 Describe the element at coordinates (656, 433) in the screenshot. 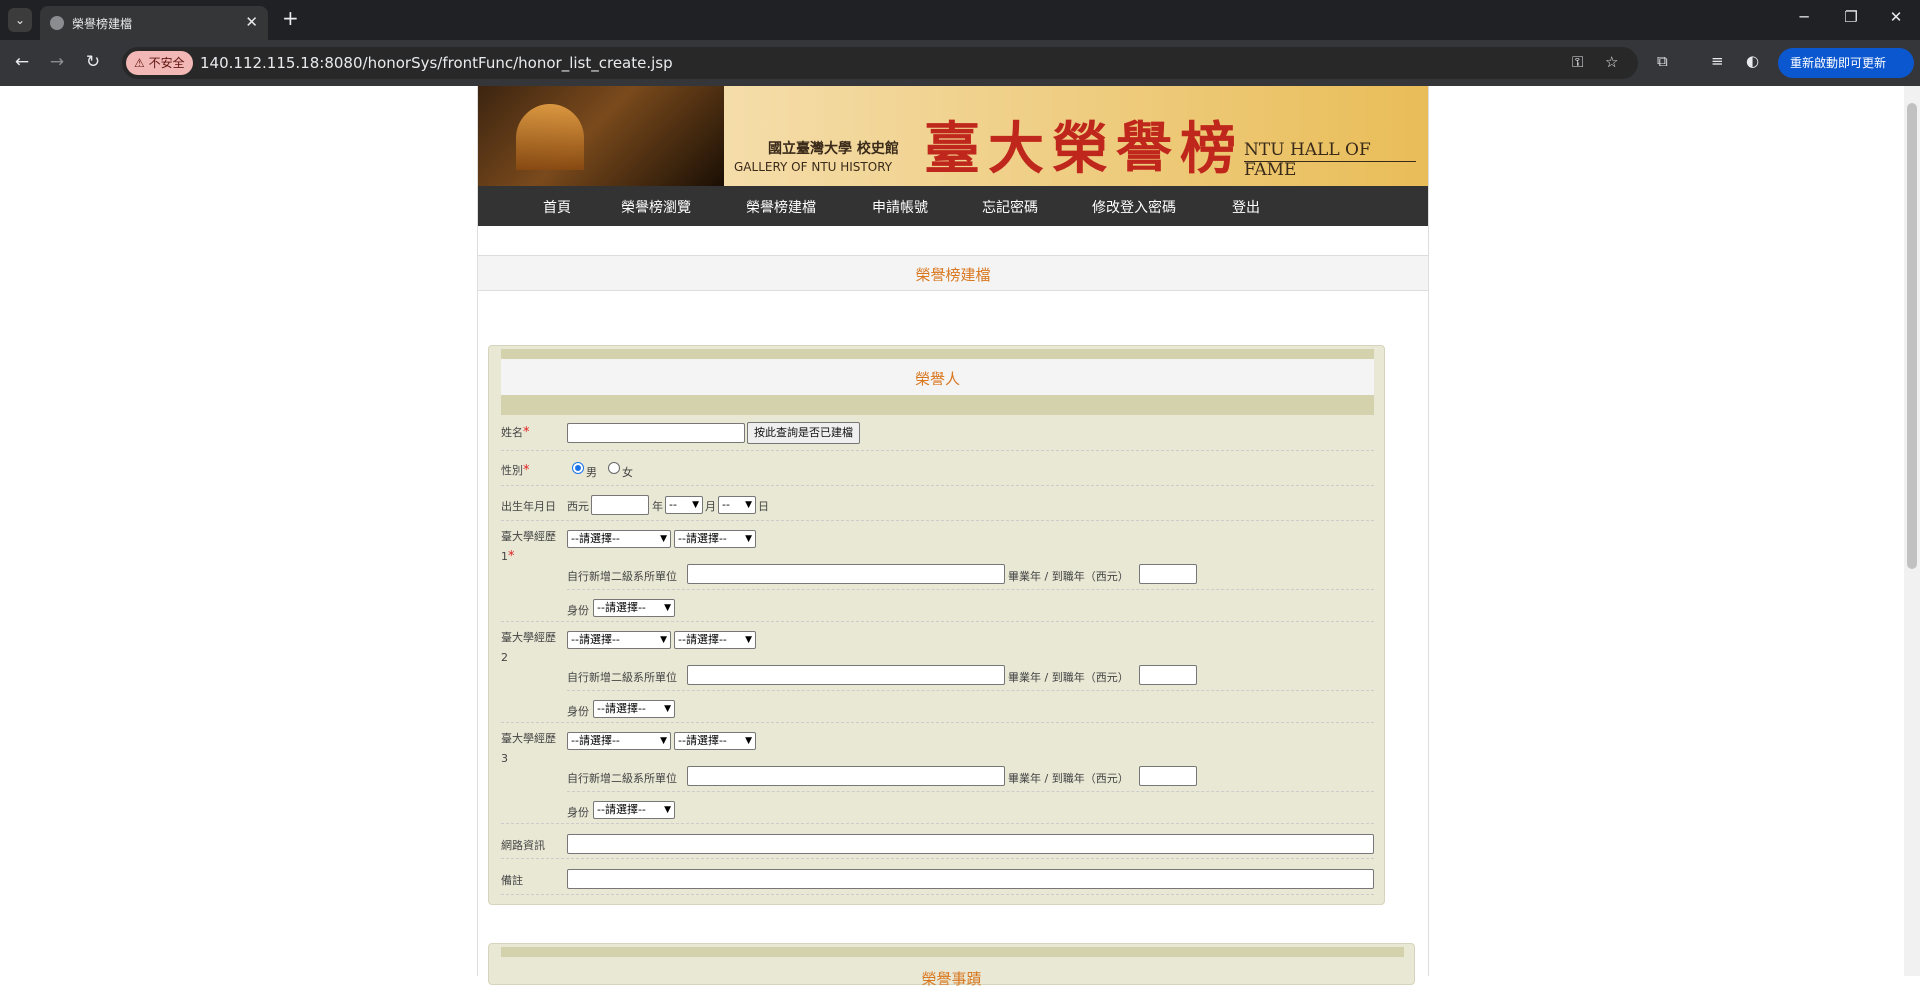

I see `name-input` at that location.